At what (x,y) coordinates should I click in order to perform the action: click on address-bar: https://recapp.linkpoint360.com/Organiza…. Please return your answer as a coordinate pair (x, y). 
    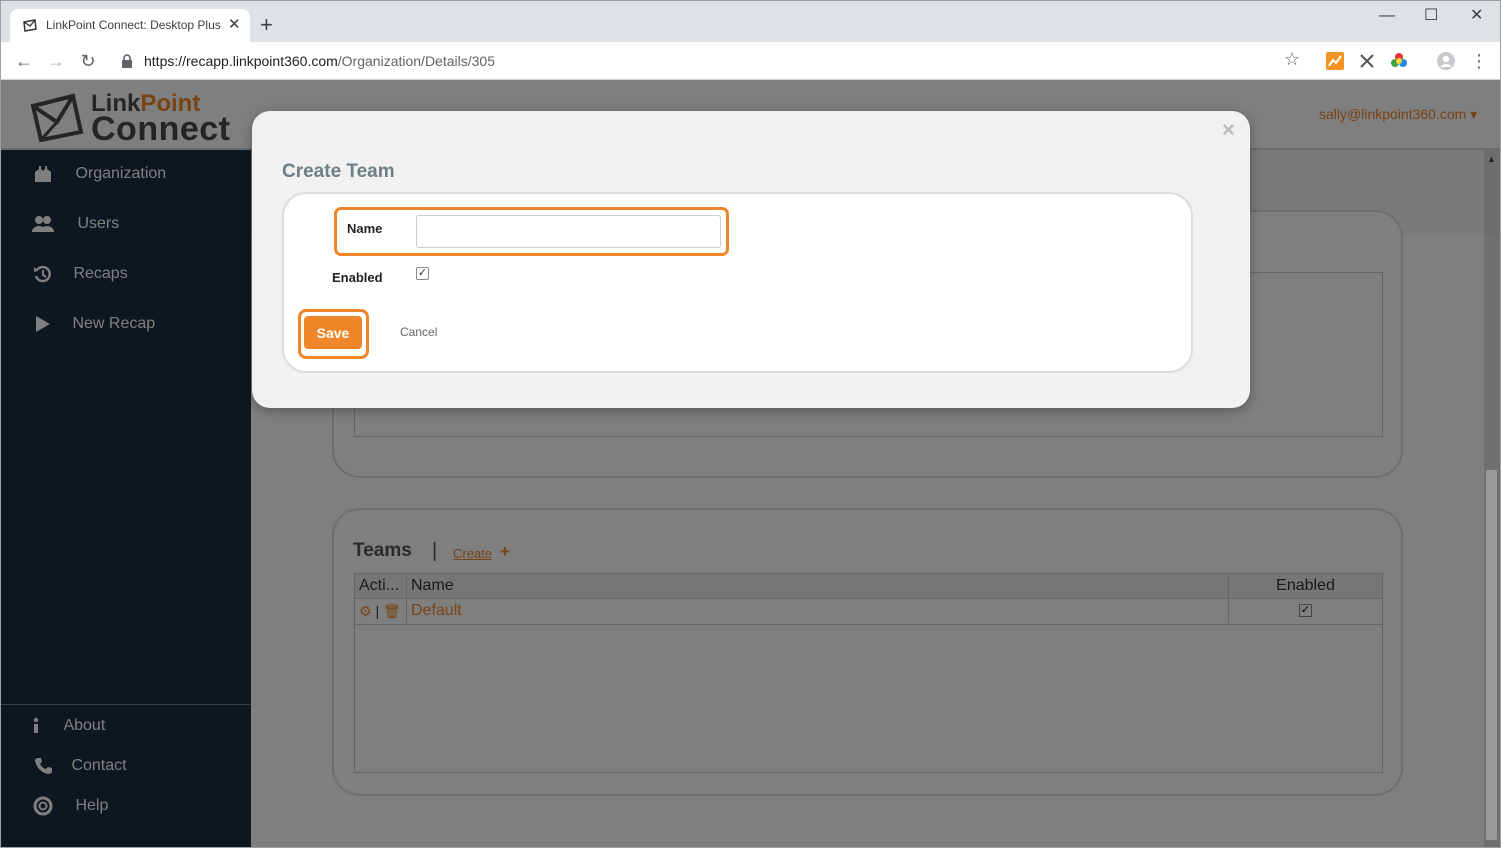
    Looking at the image, I should click on (712, 61).